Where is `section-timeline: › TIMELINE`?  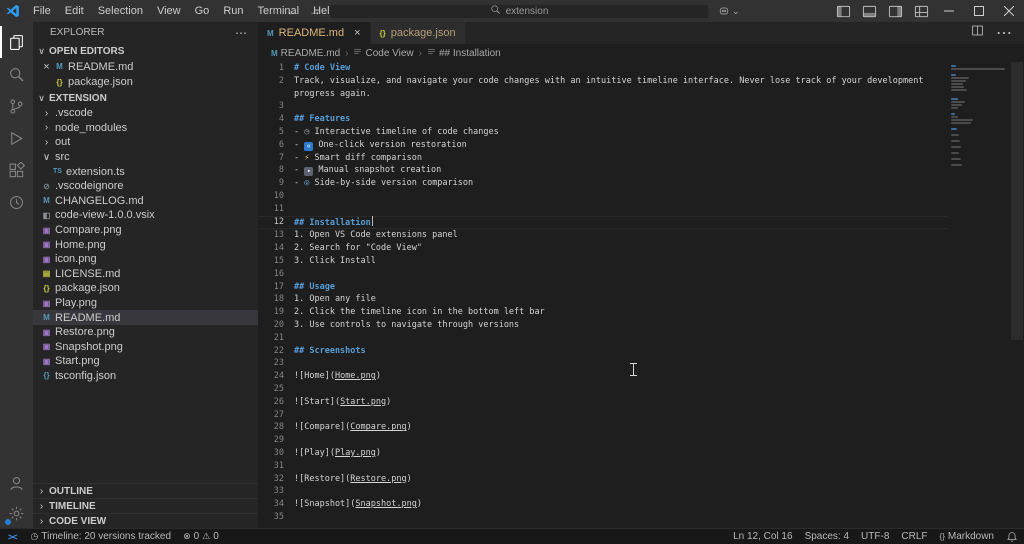 section-timeline: › TIMELINE is located at coordinates (145, 505).